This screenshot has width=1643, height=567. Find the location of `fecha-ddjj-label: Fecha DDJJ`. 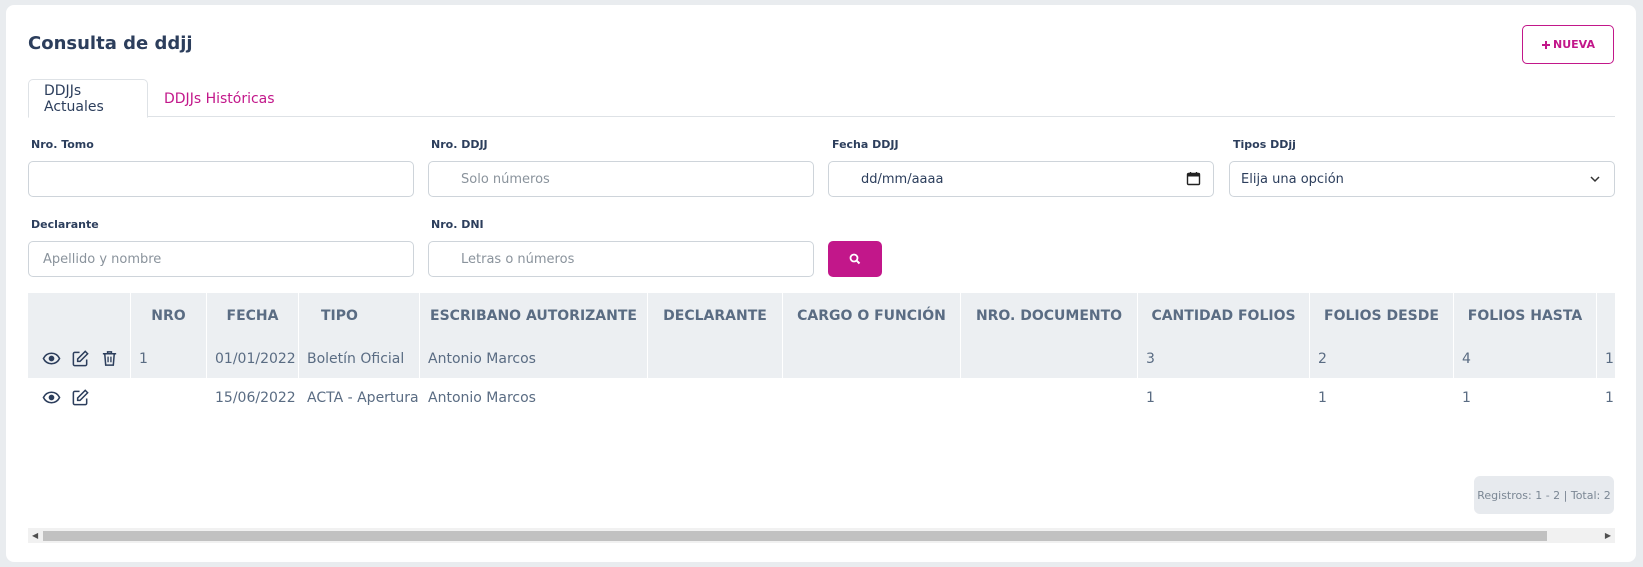

fecha-ddjj-label: Fecha DDJJ is located at coordinates (865, 144).